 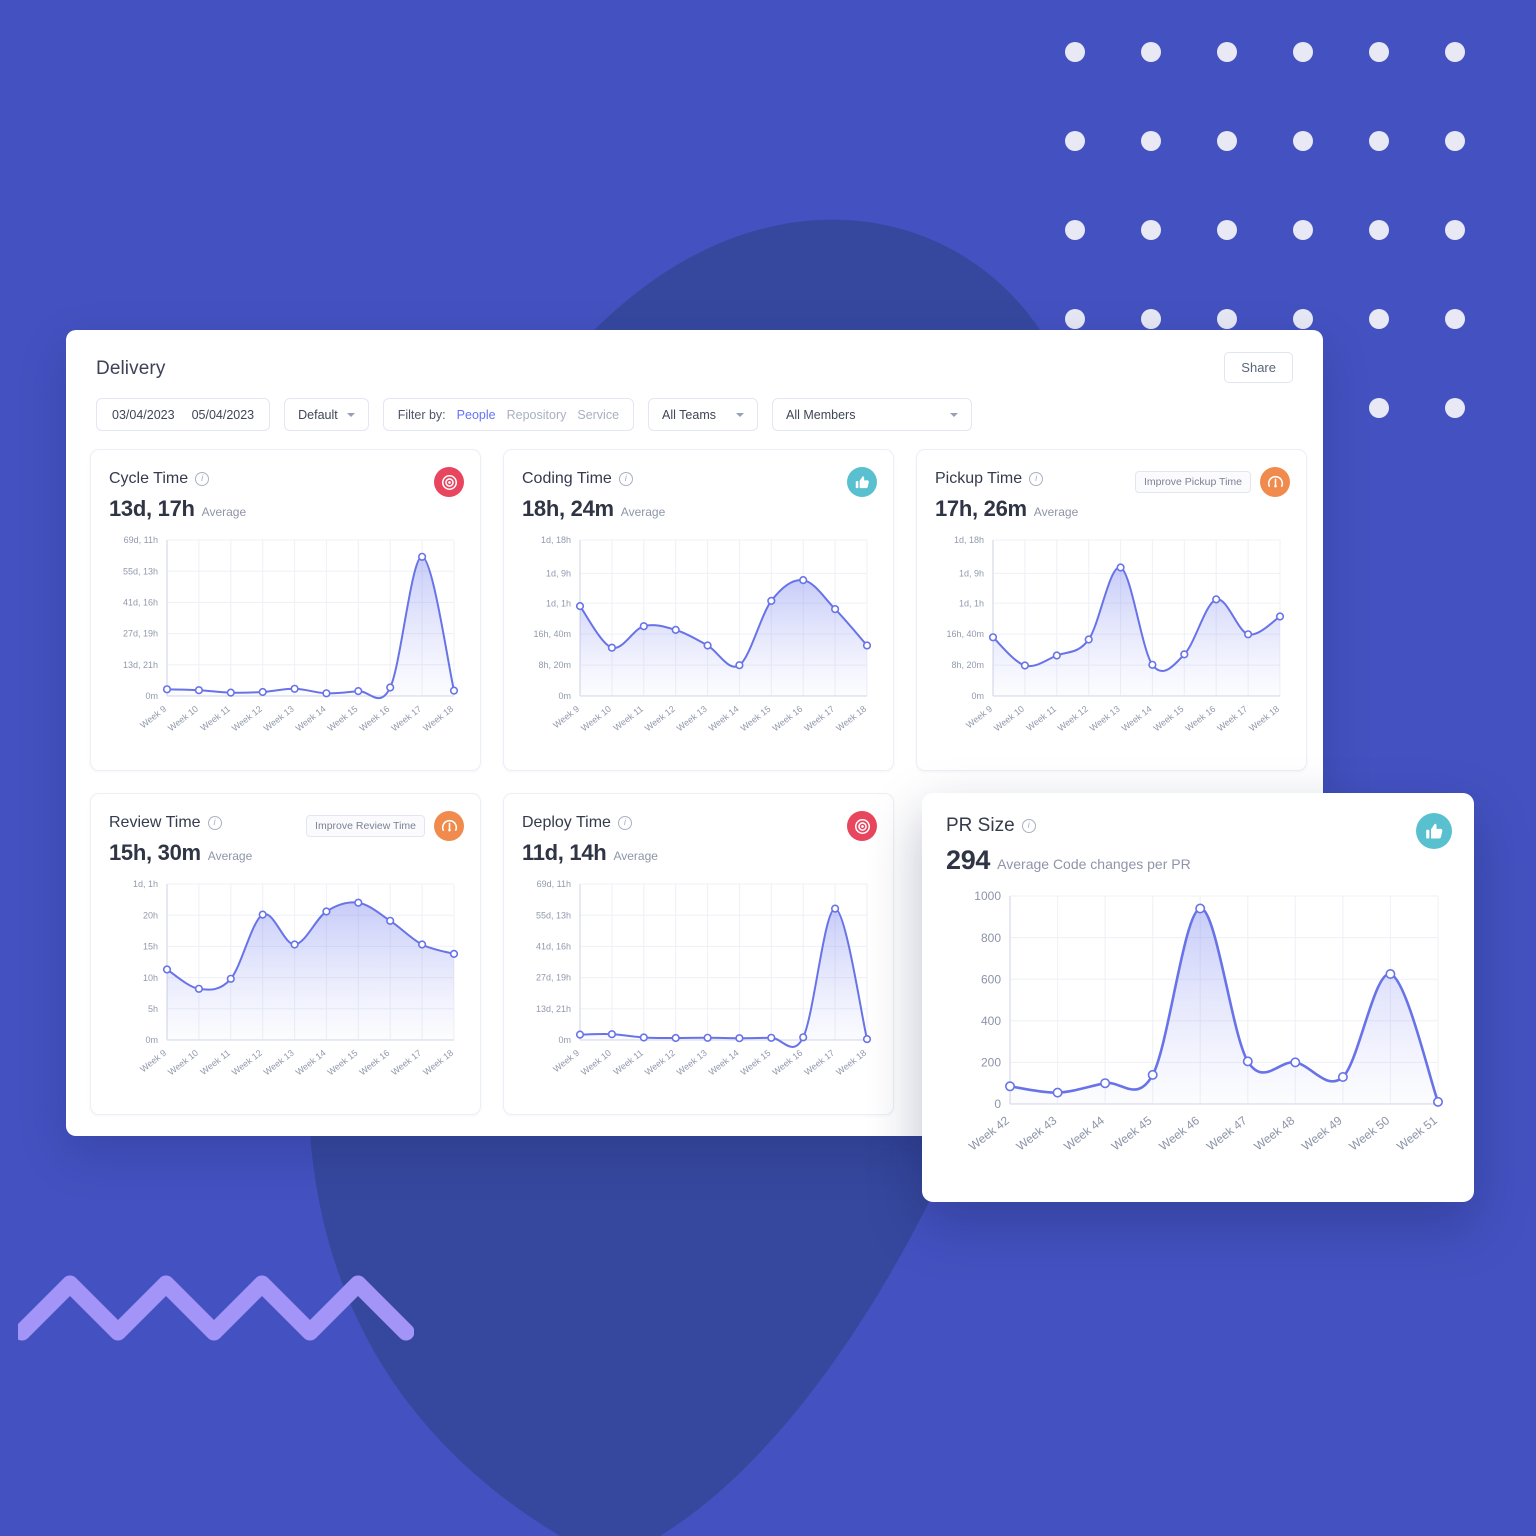 What do you see at coordinates (476, 415) in the screenshot?
I see `filter-option-people: People` at bounding box center [476, 415].